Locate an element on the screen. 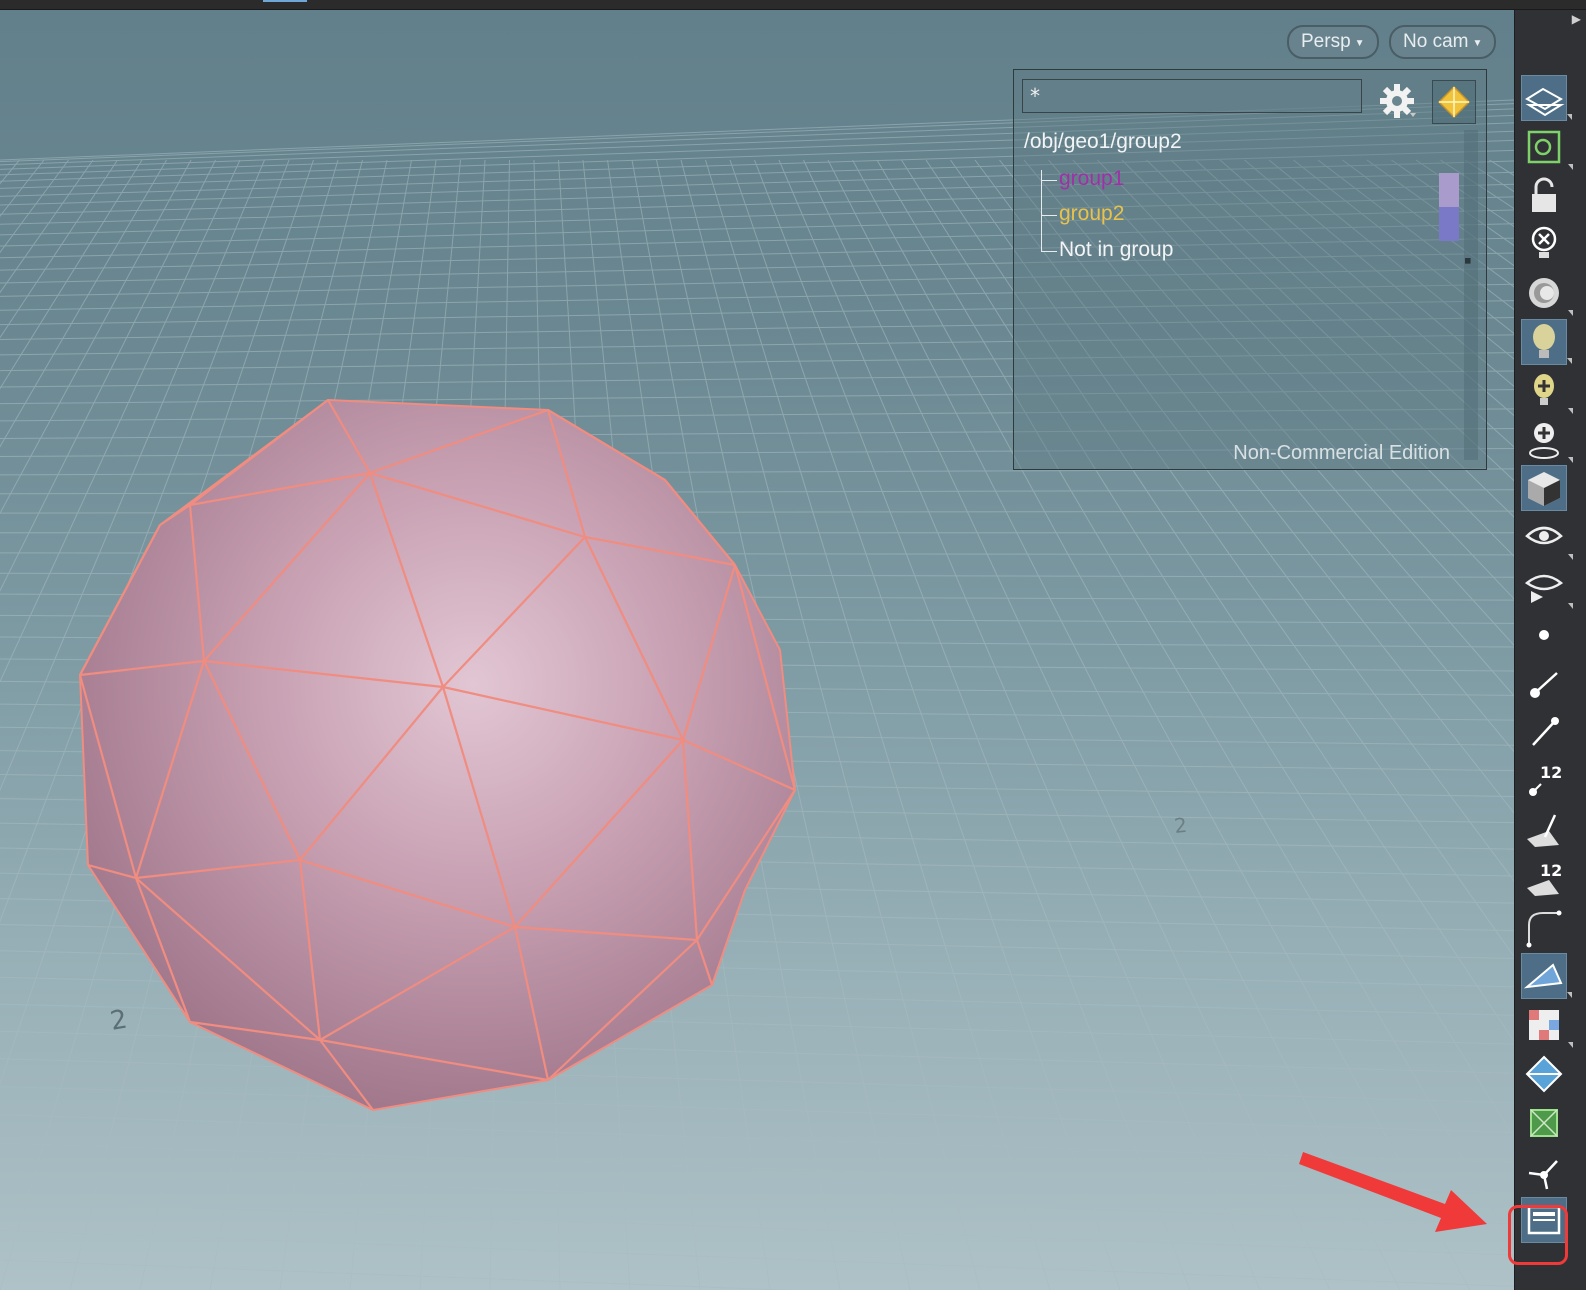  camera-menu-button: No cam ▼ is located at coordinates (1443, 42).